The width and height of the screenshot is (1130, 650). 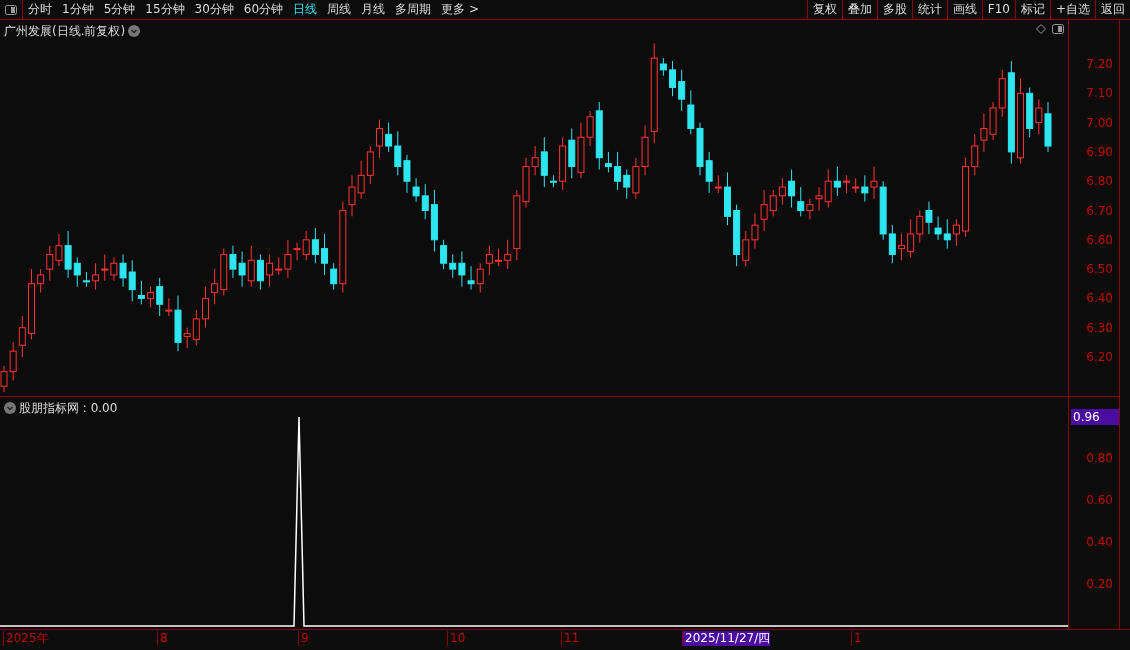 What do you see at coordinates (1099, 64) in the screenshot?
I see `axis-label: 7.20` at bounding box center [1099, 64].